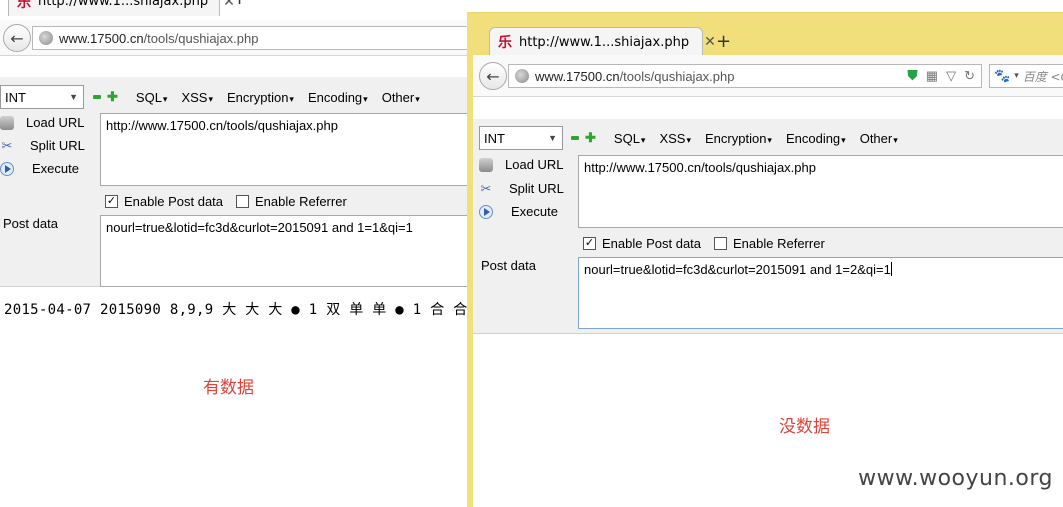 This screenshot has height=507, width=1063. What do you see at coordinates (969, 76) in the screenshot?
I see `reload-icon: ↻` at bounding box center [969, 76].